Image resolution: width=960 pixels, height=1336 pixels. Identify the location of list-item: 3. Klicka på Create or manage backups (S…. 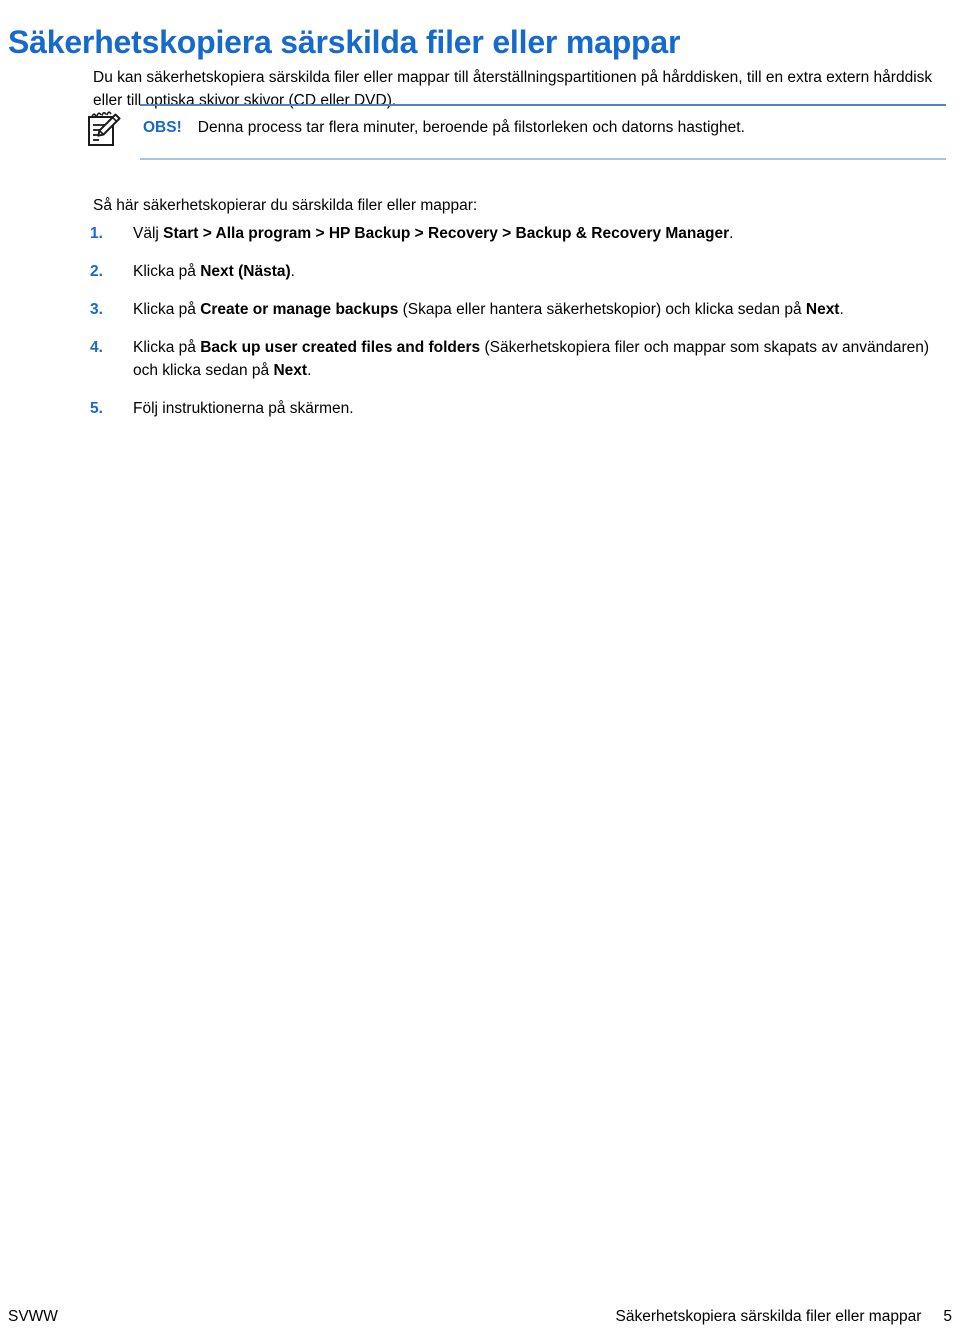
(516, 309).